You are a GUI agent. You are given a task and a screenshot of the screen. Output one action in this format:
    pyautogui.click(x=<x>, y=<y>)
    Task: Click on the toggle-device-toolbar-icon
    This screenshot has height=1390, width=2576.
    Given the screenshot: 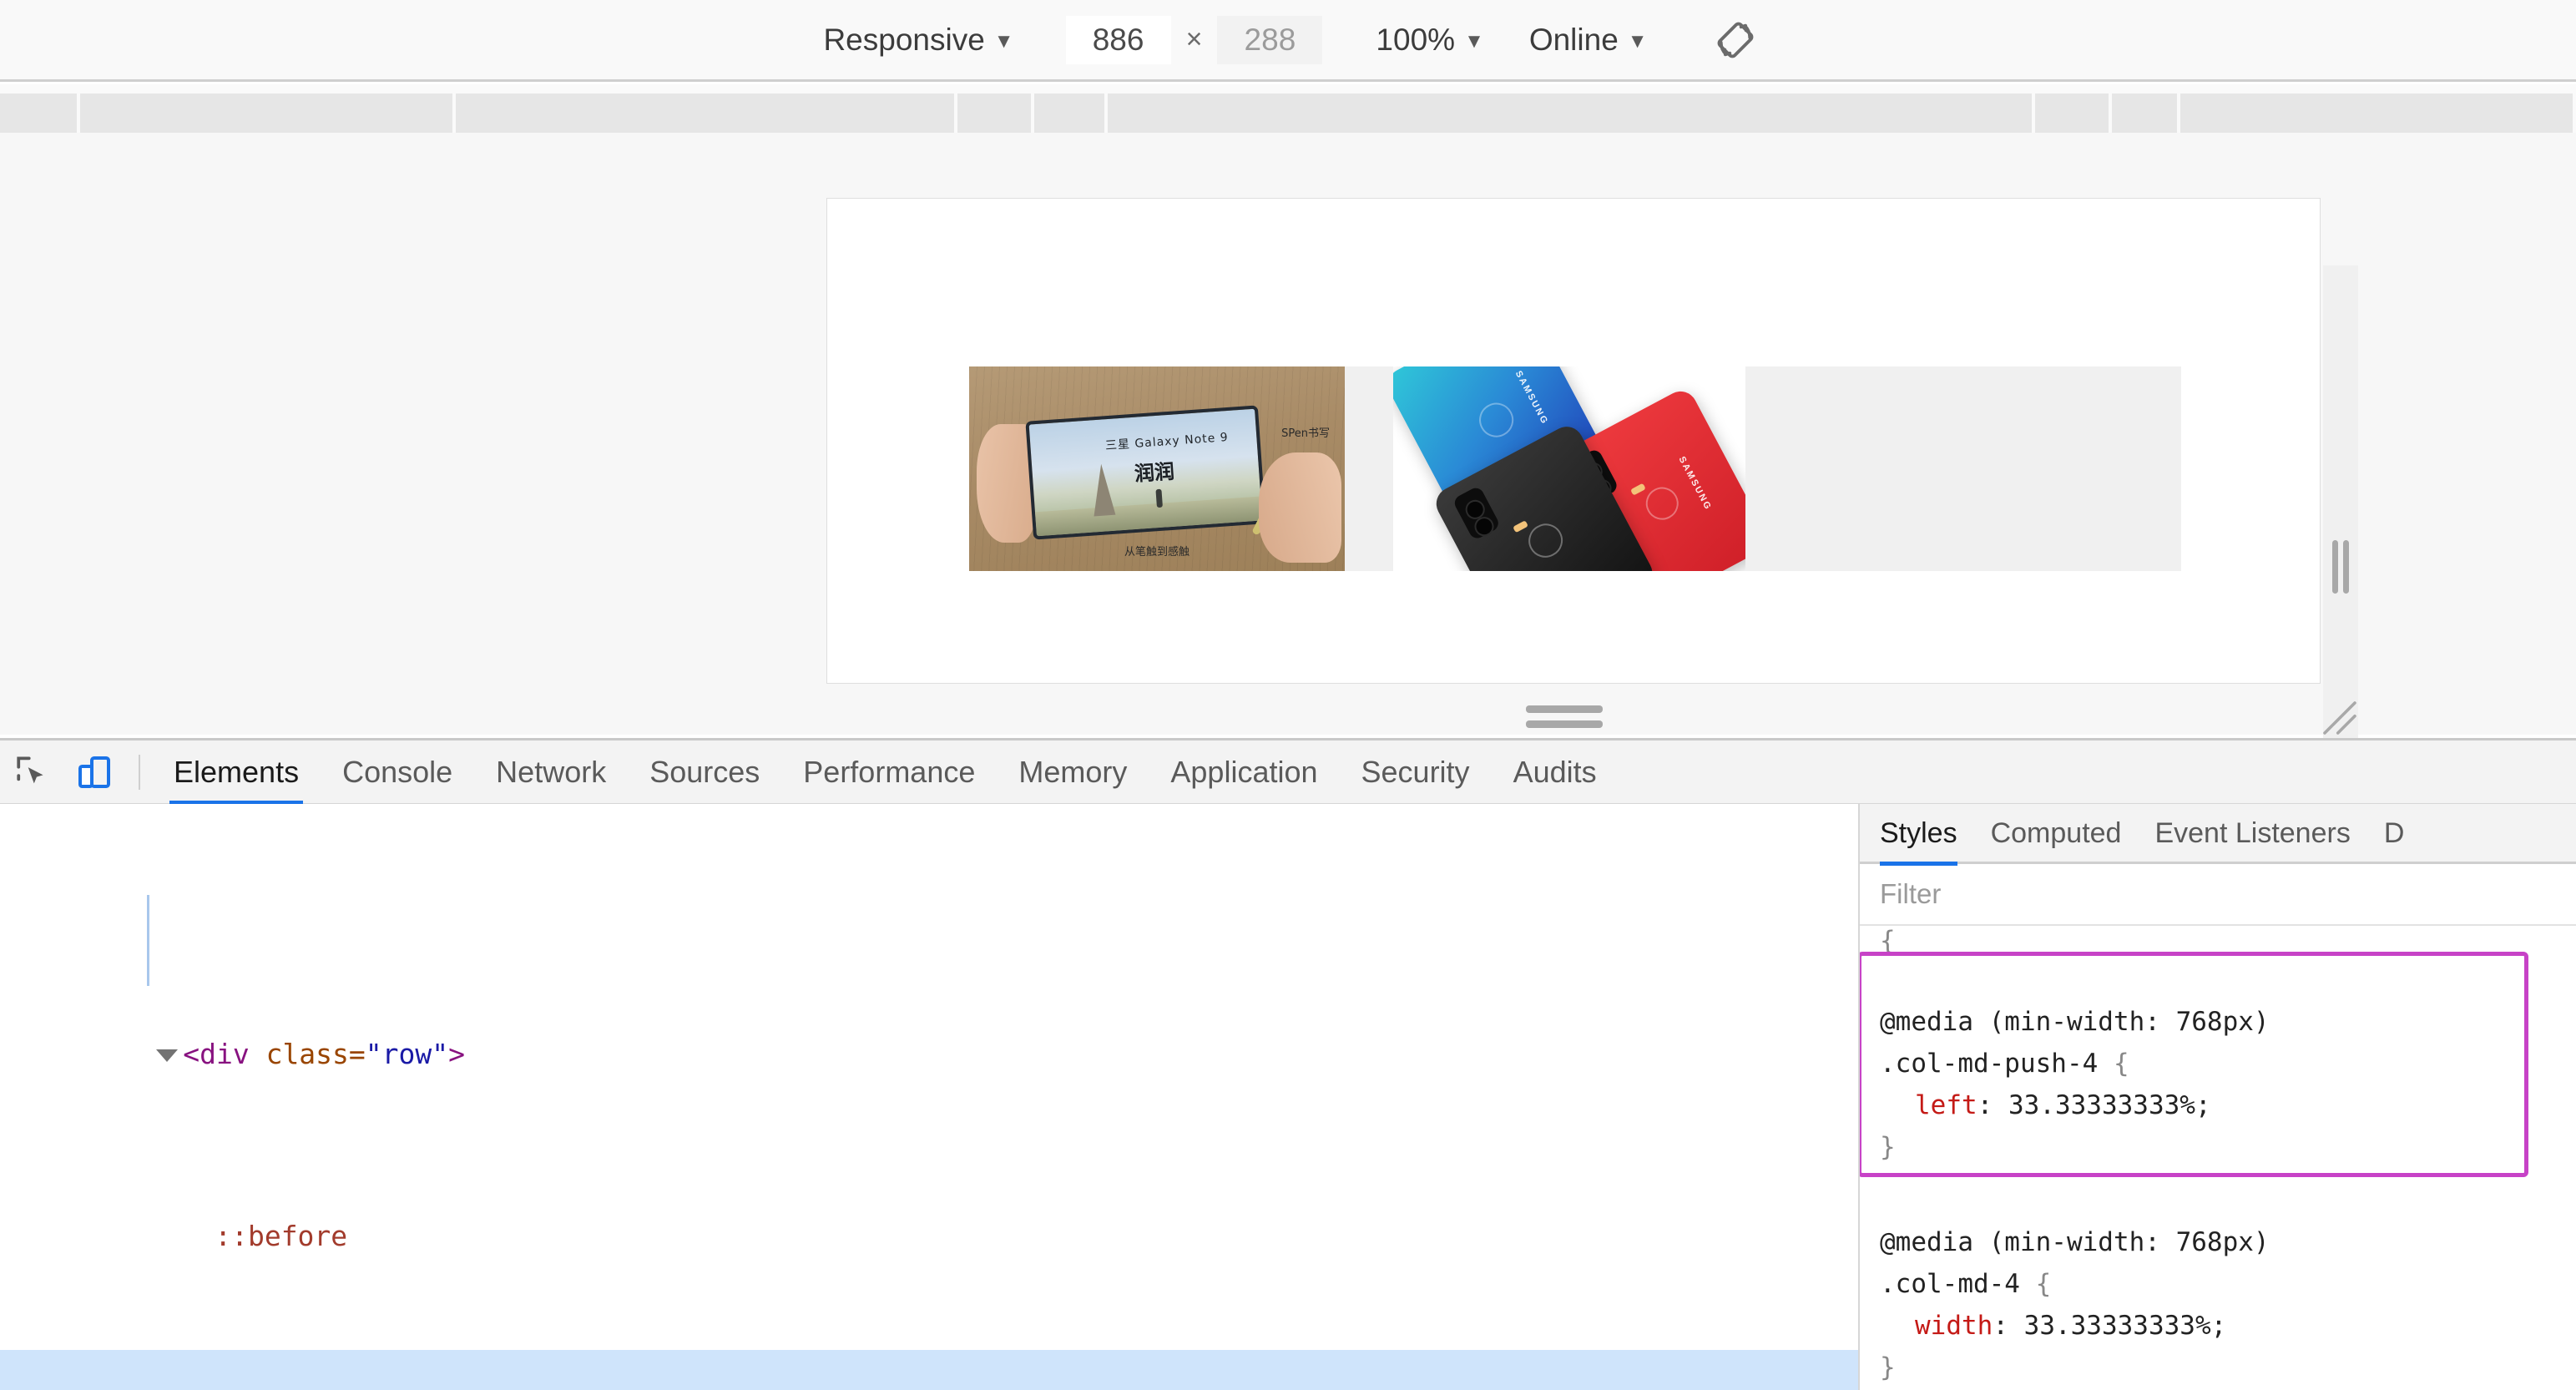 What is the action you would take?
    pyautogui.click(x=94, y=772)
    